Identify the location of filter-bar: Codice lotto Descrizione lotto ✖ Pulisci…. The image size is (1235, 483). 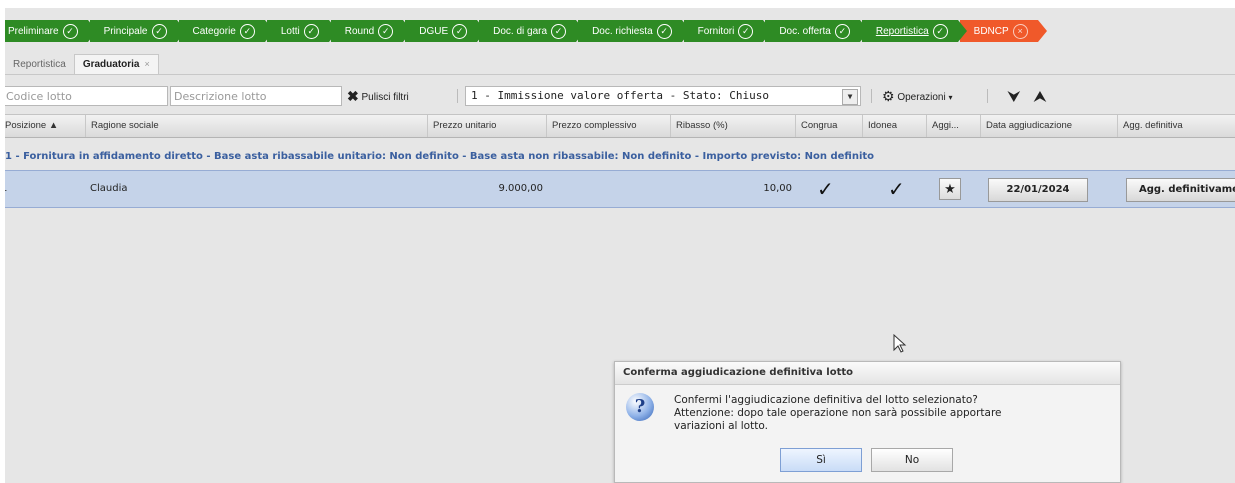
(620, 97).